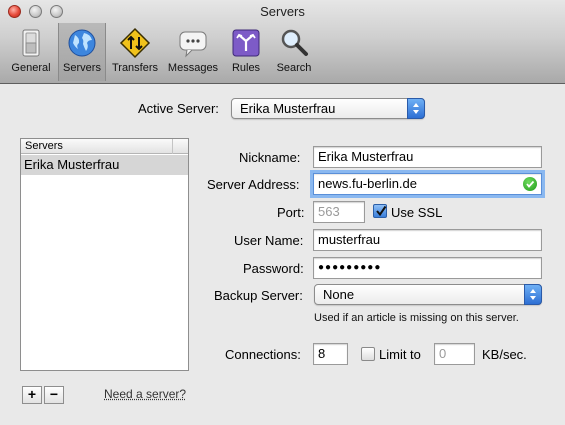 This screenshot has width=565, height=425. Describe the element at coordinates (427, 184) in the screenshot. I see `server-address-field: news.fu-berlin.de` at that location.